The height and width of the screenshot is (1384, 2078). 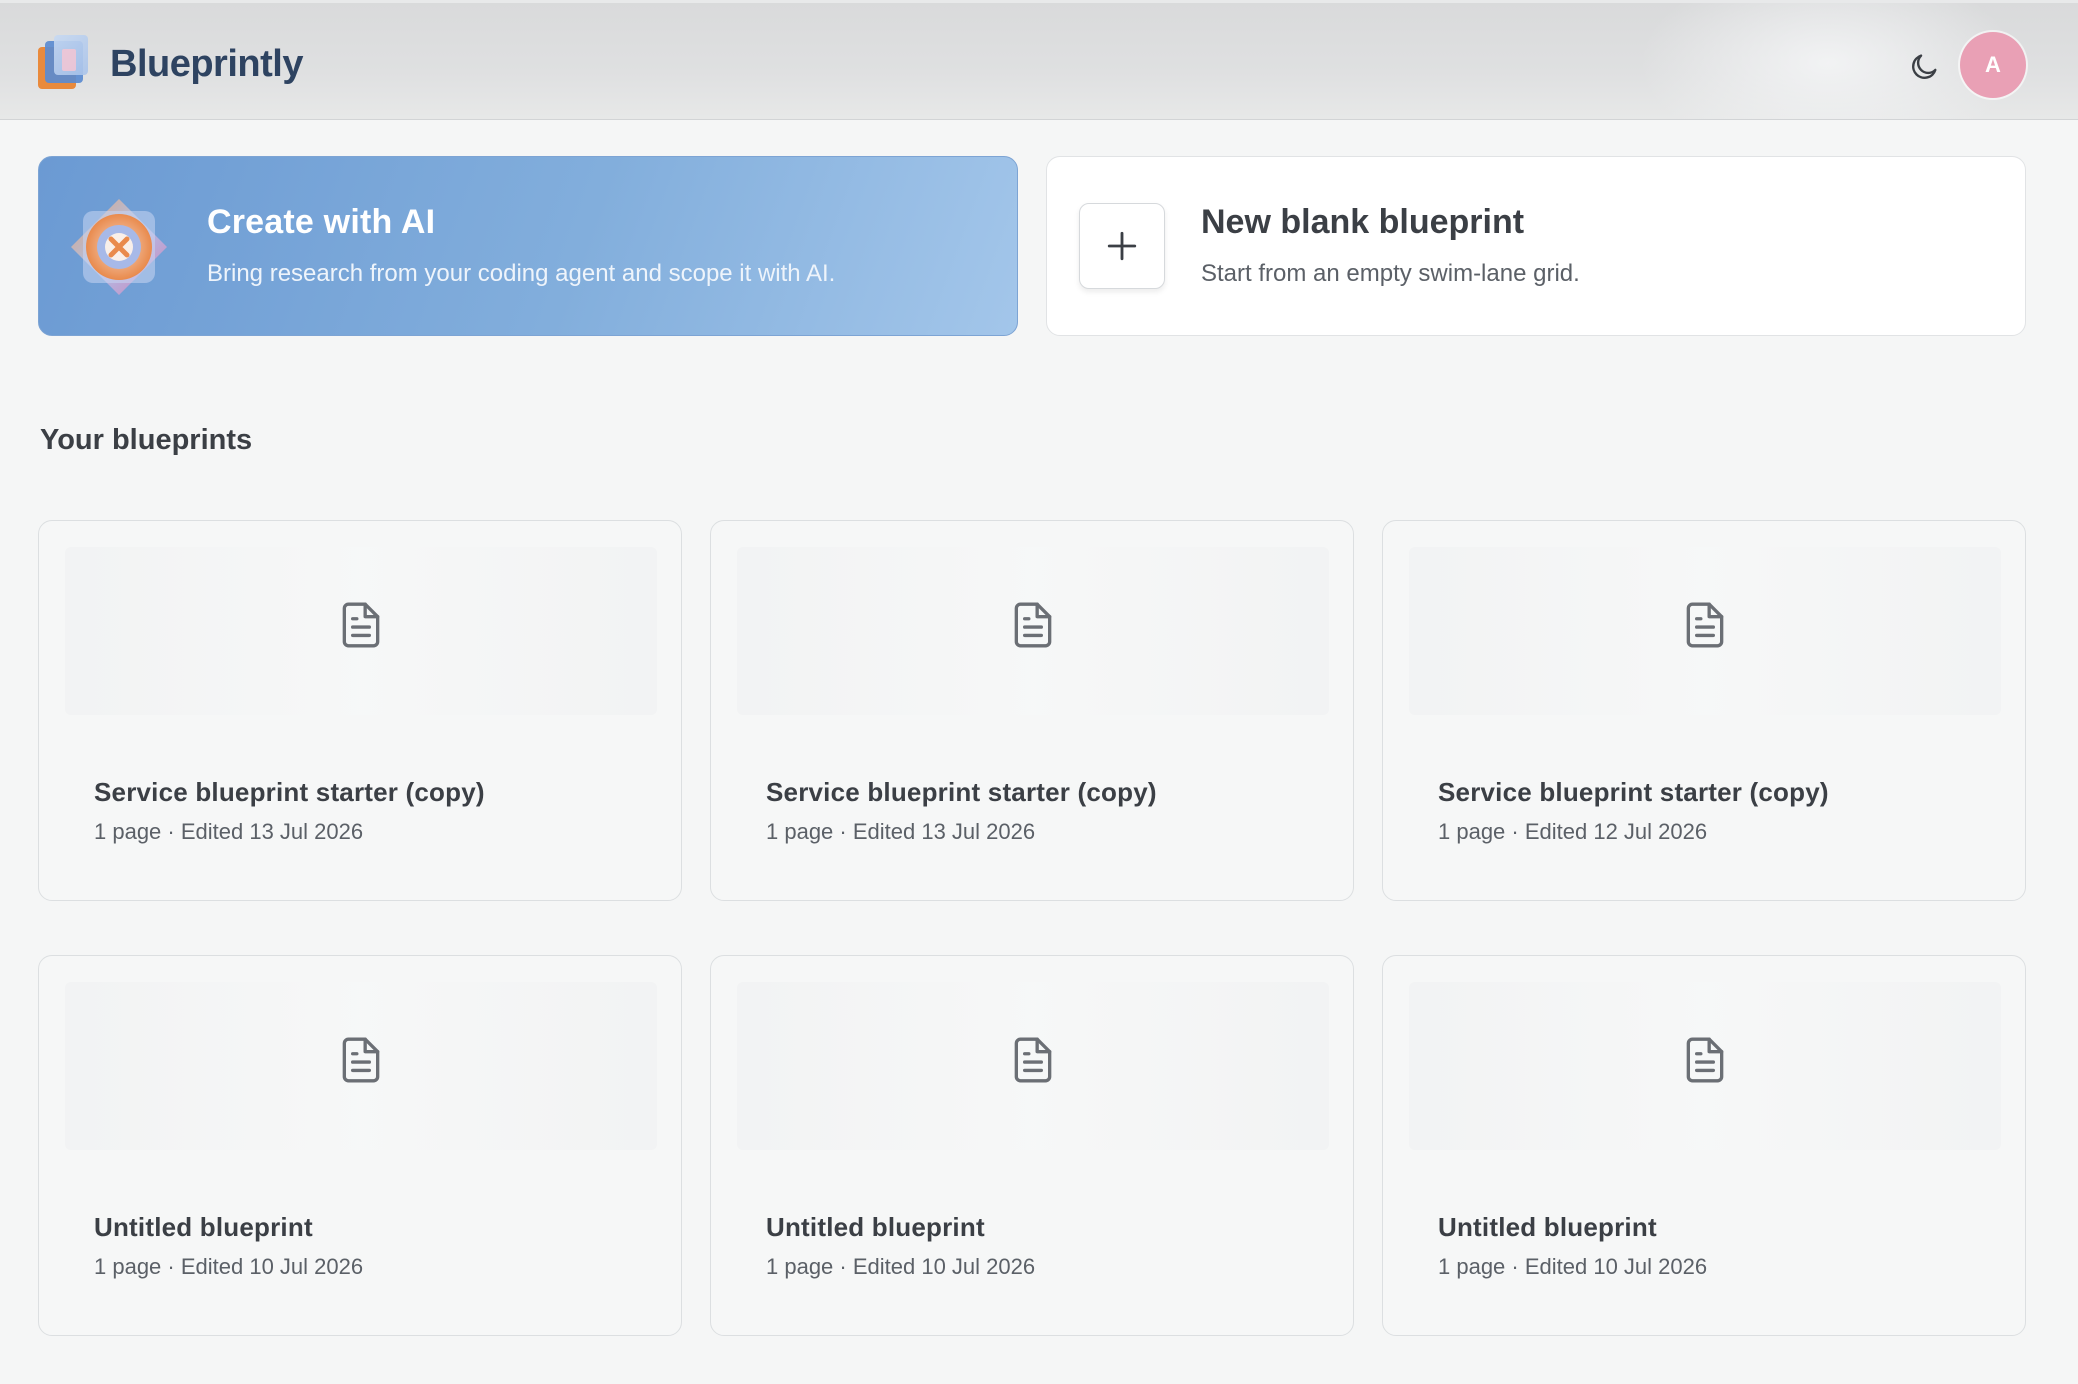 What do you see at coordinates (64, 64) in the screenshot?
I see `blueprintly-logo-icon` at bounding box center [64, 64].